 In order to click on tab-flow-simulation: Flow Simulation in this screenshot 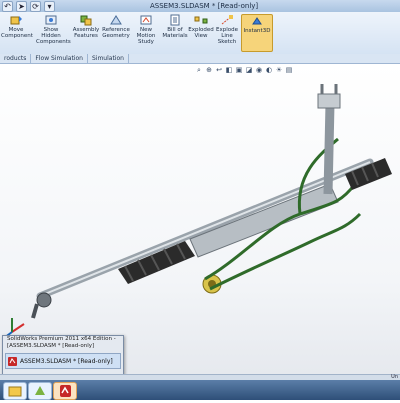, I will do `click(59, 58)`.